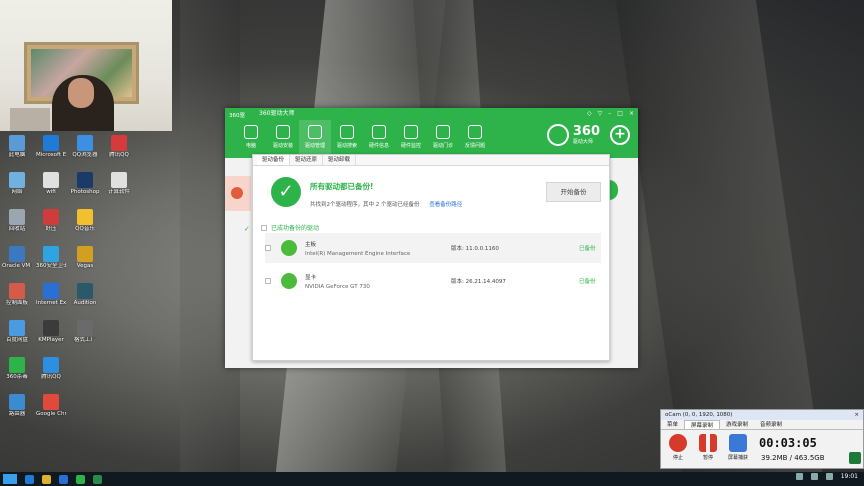 The height and width of the screenshot is (486, 864). What do you see at coordinates (609, 114) in the screenshot?
I see `minimize-icon: –` at bounding box center [609, 114].